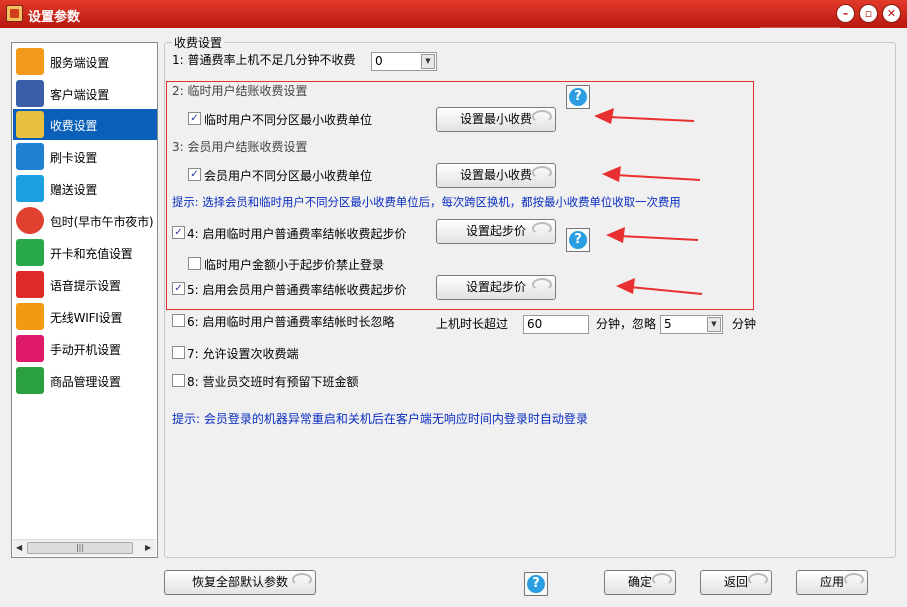 This screenshot has width=907, height=607. What do you see at coordinates (496, 175) in the screenshot?
I see `set-min-charge-button-2: 设置最小收费` at bounding box center [496, 175].